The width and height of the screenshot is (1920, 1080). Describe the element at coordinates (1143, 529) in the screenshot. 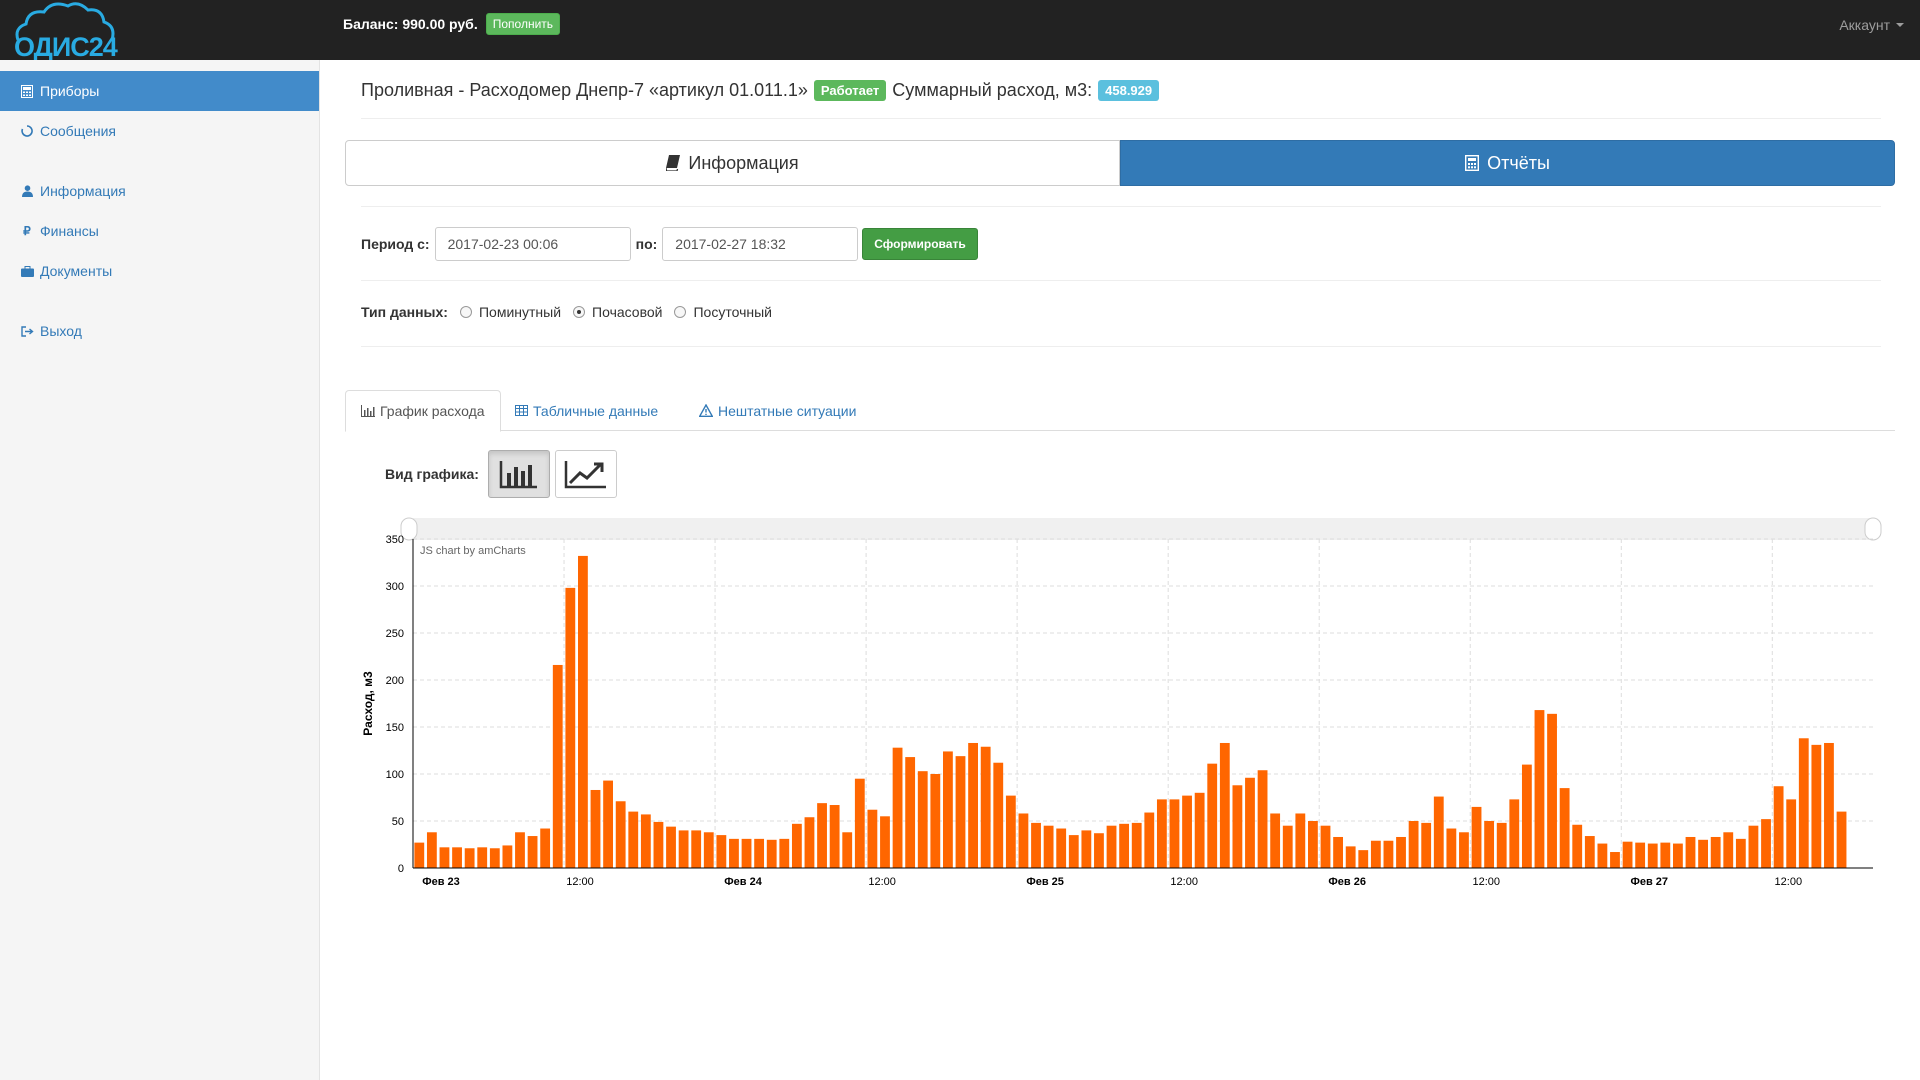

I see `chart-scrollbar` at that location.